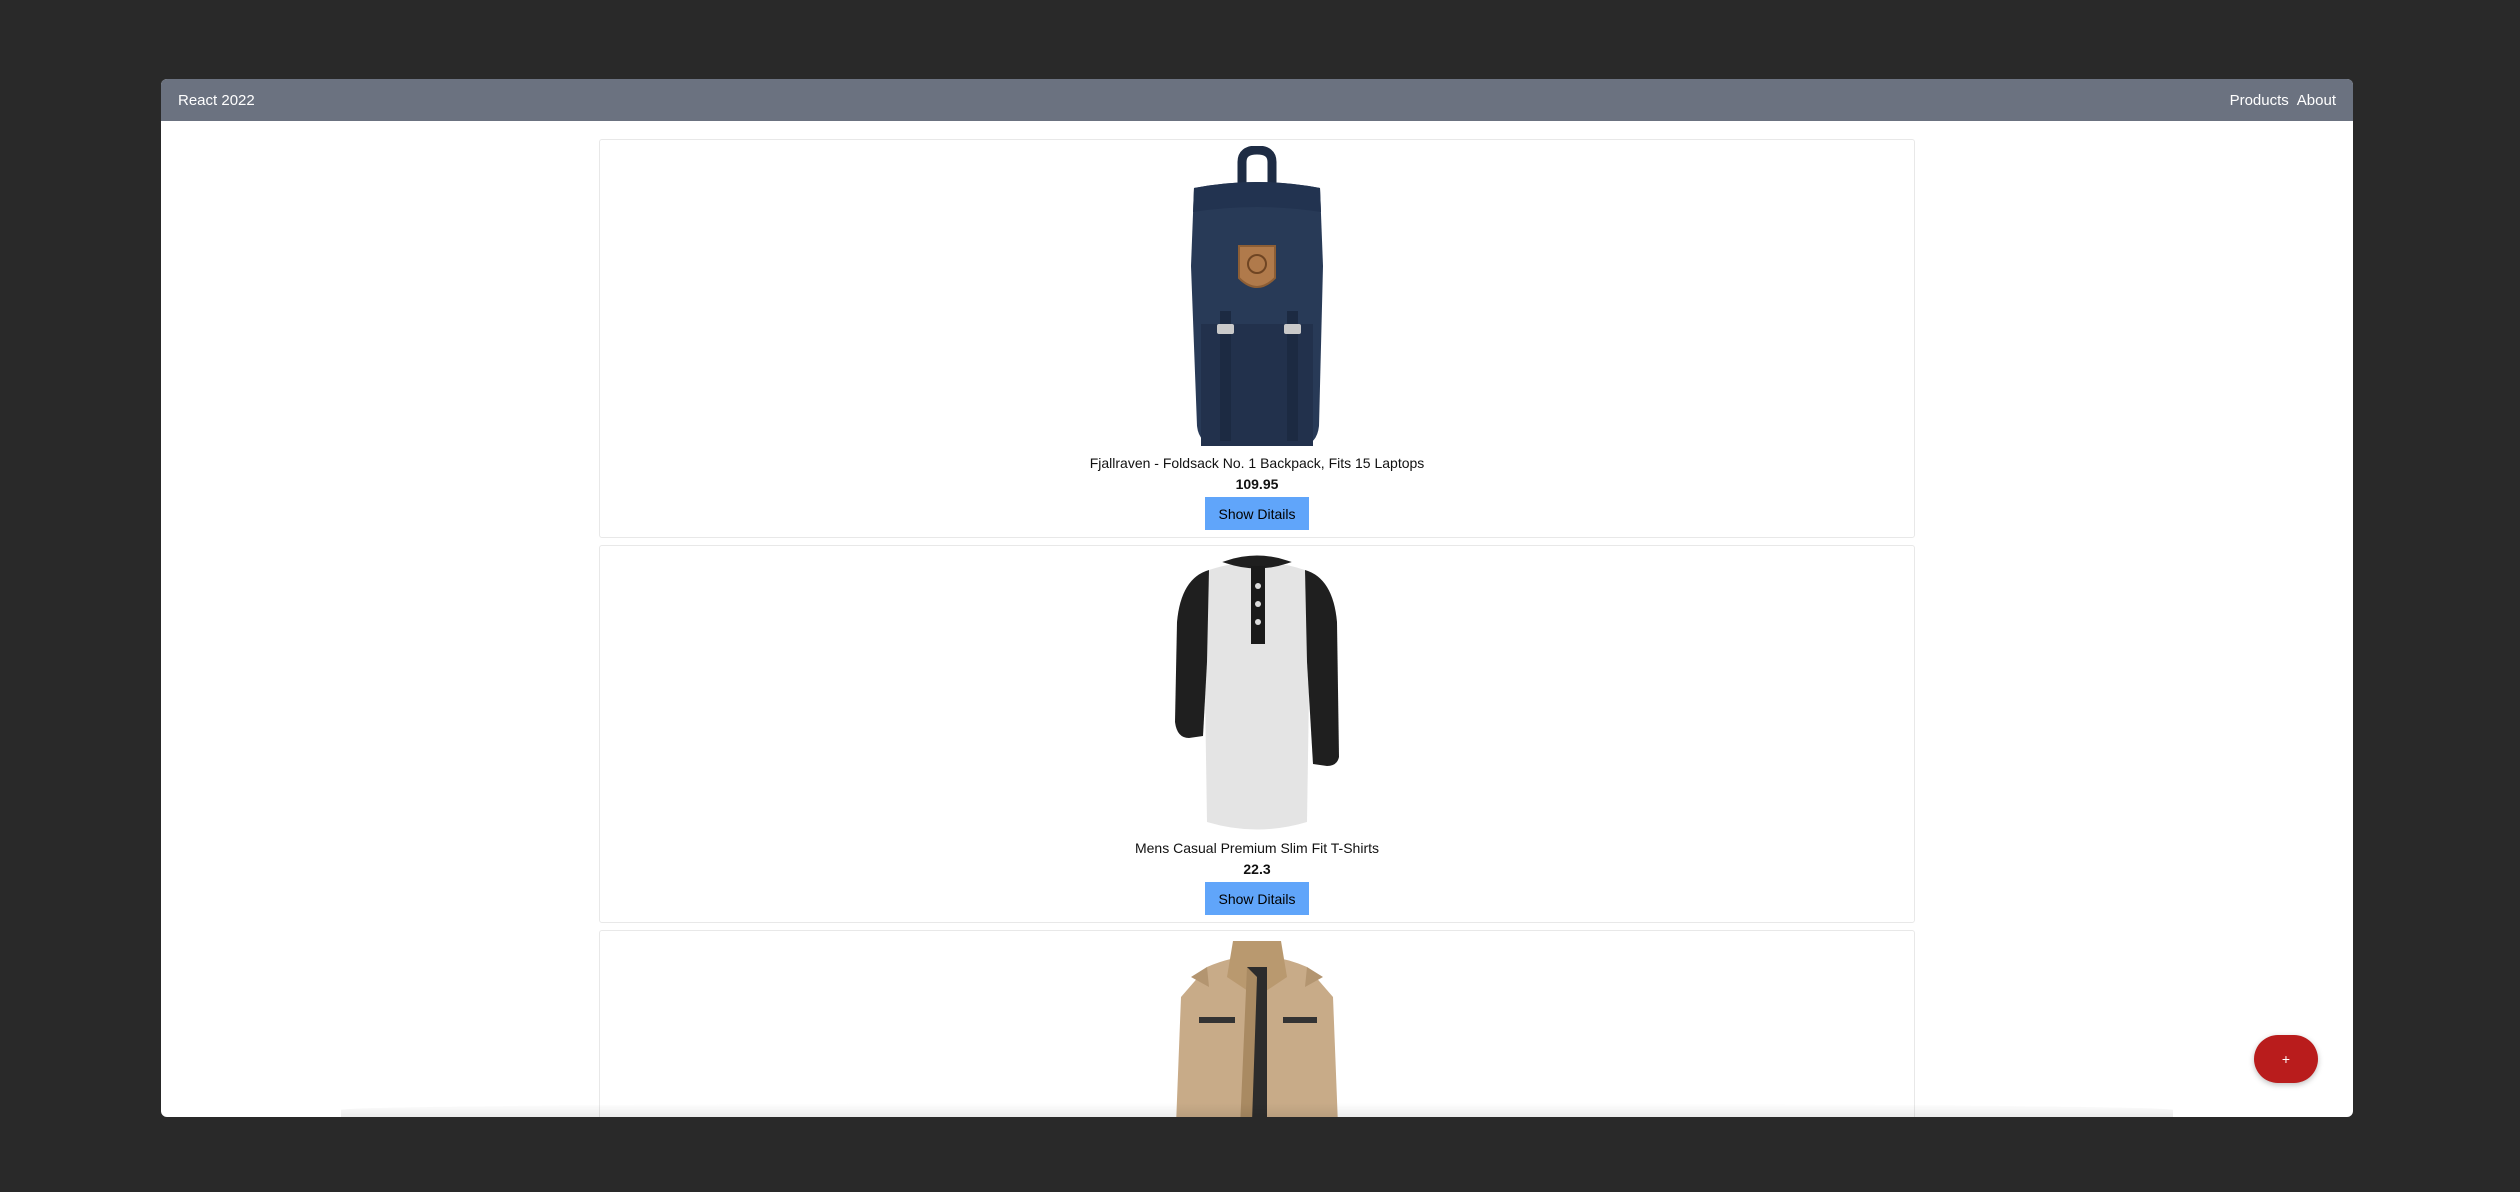 This screenshot has width=2520, height=1192. Describe the element at coordinates (216, 100) in the screenshot. I see `brand-title: React 2022` at that location.